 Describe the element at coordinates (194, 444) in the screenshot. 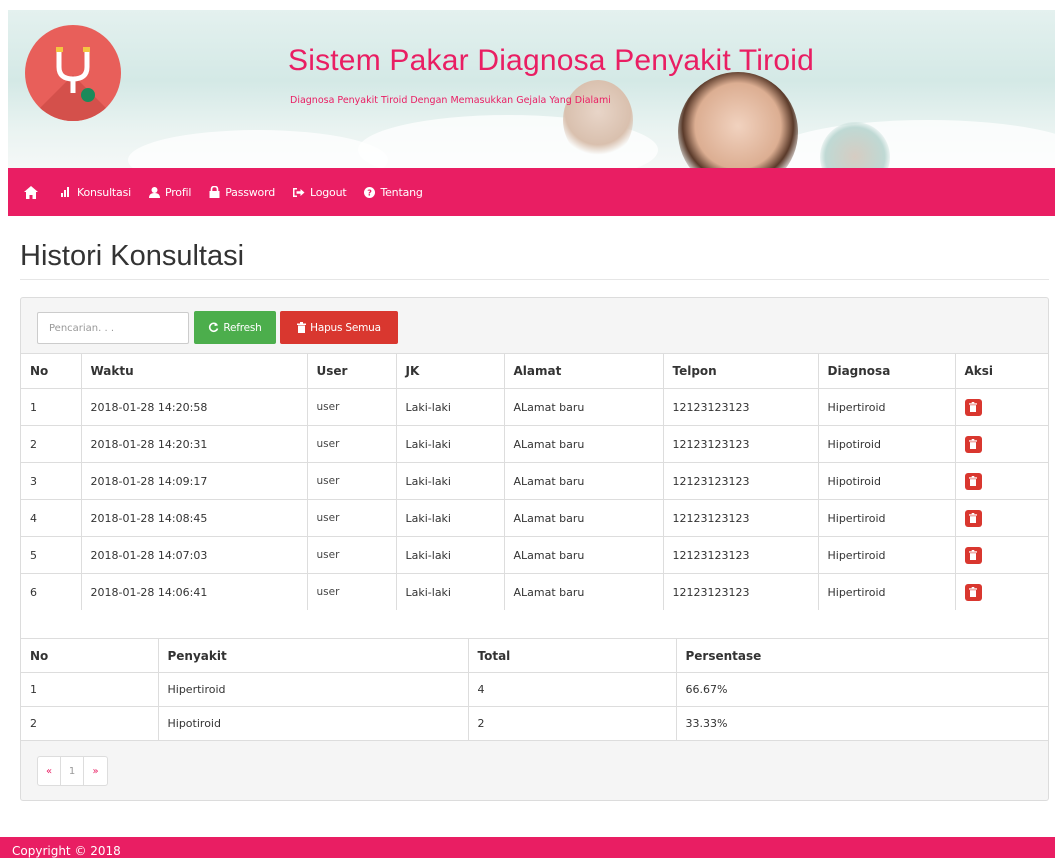

I see `cell-waktu: 2018-01-28 14:20:31` at that location.